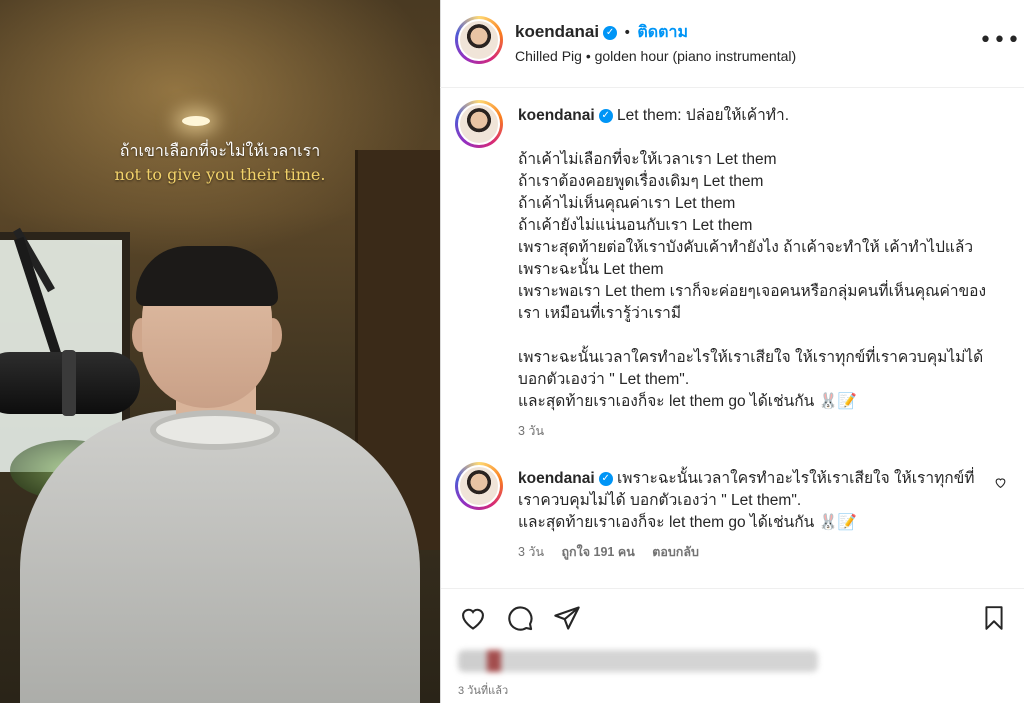 The height and width of the screenshot is (703, 1024). Describe the element at coordinates (483, 690) in the screenshot. I see `post-time-ago: 3 วันที่แล้ว` at that location.